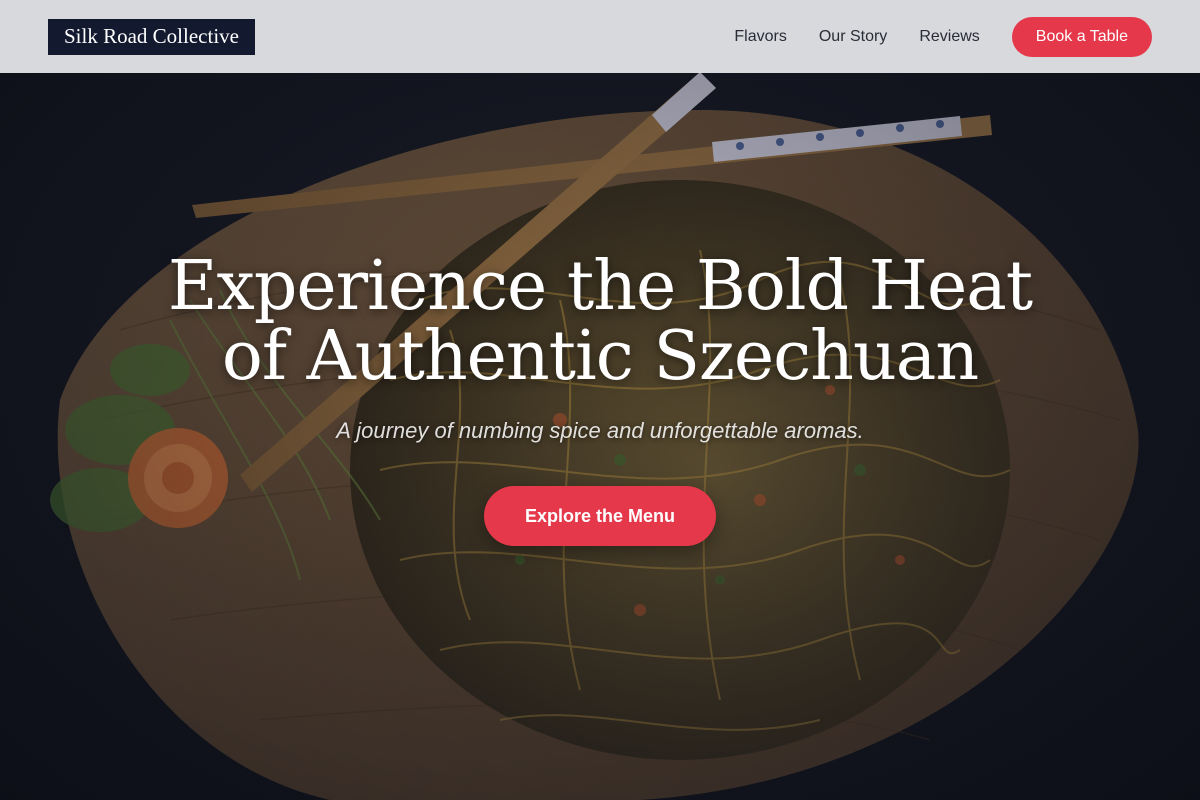  I want to click on primary-nav: Flavors Our Story Reviews Book a Table, so click(943, 36).